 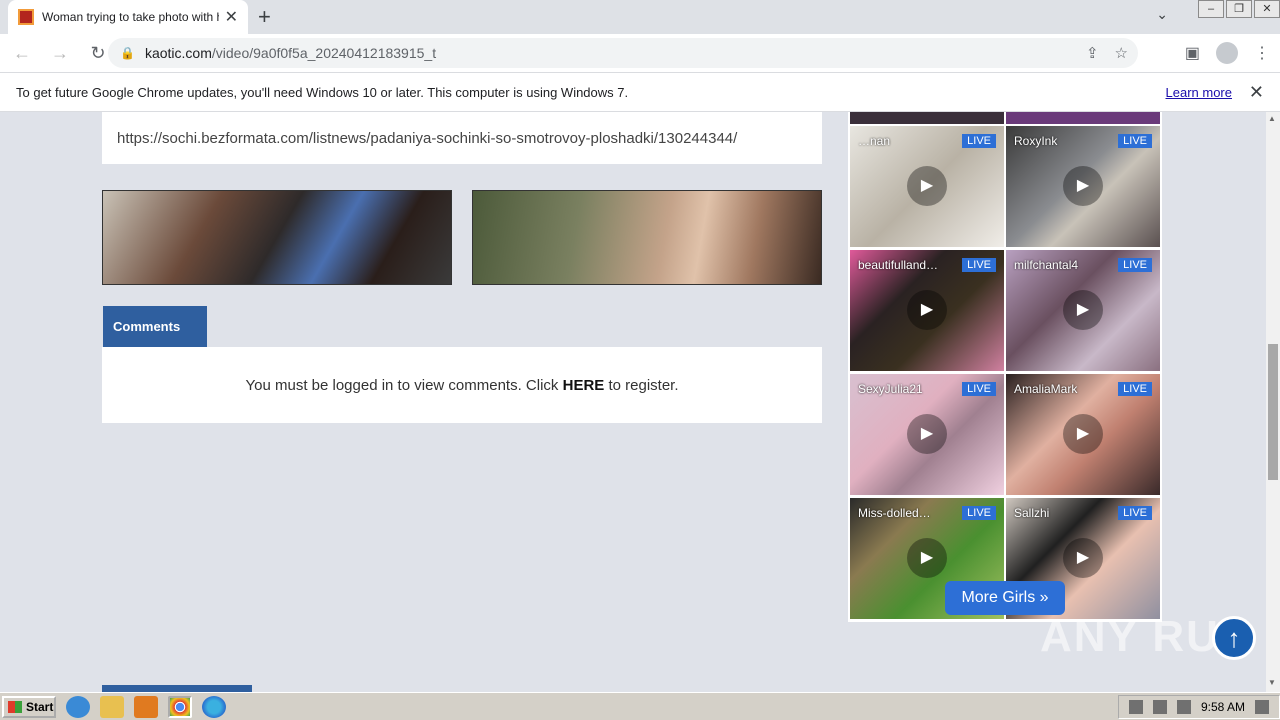 What do you see at coordinates (324, 53) in the screenshot?
I see `url-path: /video/9a0f0f5a_20240412183915_t` at bounding box center [324, 53].